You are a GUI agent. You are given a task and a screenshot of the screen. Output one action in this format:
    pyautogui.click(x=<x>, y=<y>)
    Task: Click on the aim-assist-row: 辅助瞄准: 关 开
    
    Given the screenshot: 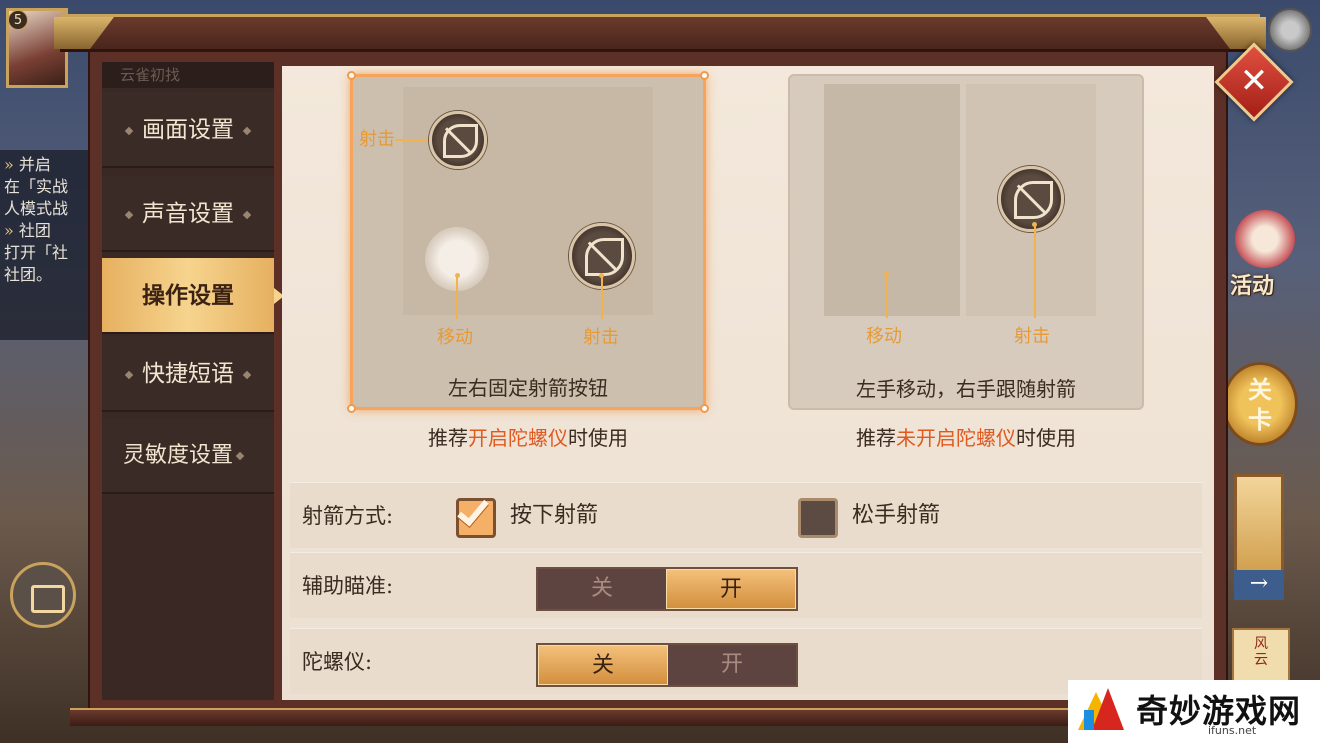 What is the action you would take?
    pyautogui.click(x=746, y=585)
    